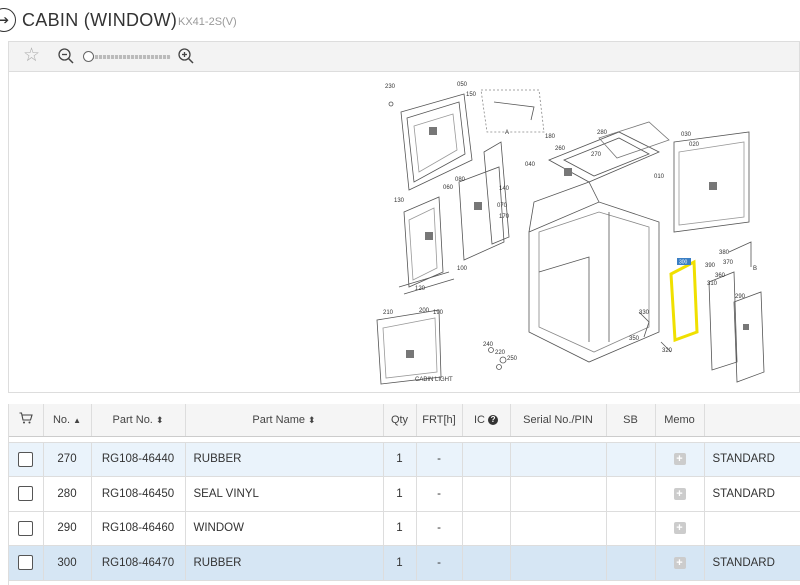 This screenshot has height=585, width=800. Describe the element at coordinates (724, 253) in the screenshot. I see `diagram-label: 380` at that location.